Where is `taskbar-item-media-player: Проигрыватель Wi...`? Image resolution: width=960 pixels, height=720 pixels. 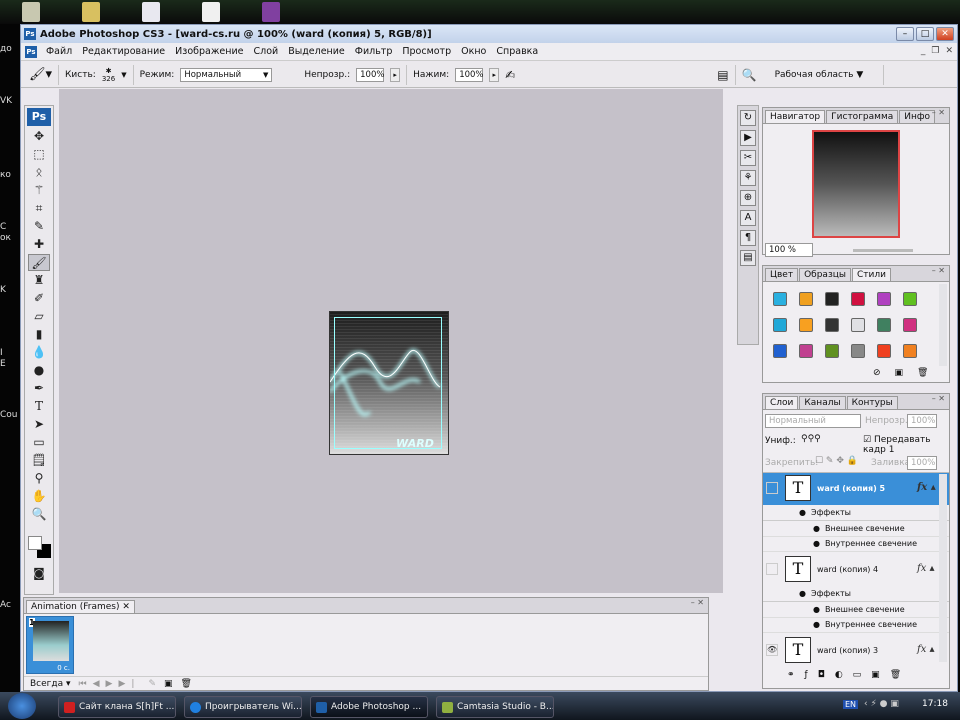
taskbar-item-media-player: Проигрыватель Wi... is located at coordinates (243, 707).